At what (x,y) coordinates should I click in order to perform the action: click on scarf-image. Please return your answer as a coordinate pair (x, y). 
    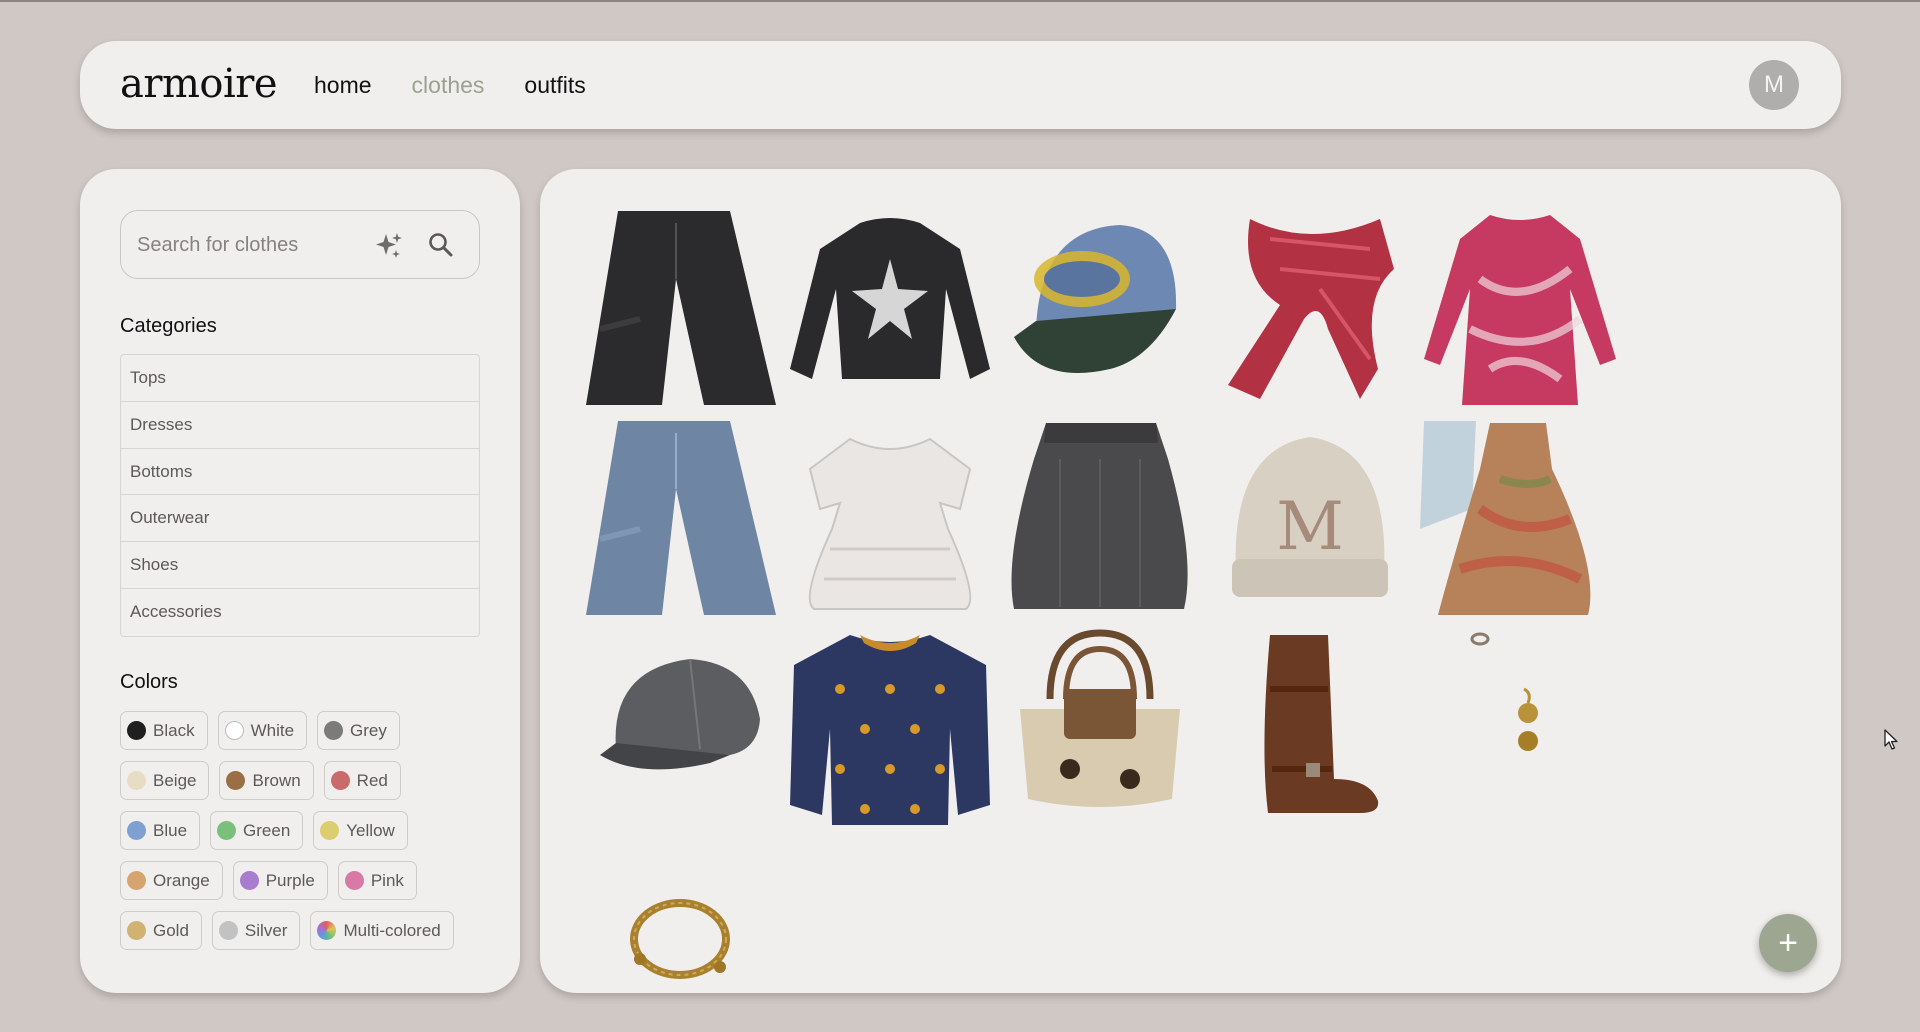
    Looking at the image, I should click on (1311, 309).